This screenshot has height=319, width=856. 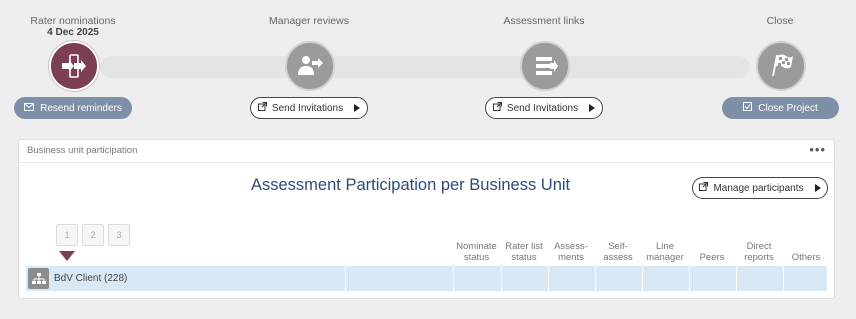 I want to click on column-label: Assess-, so click(x=571, y=246).